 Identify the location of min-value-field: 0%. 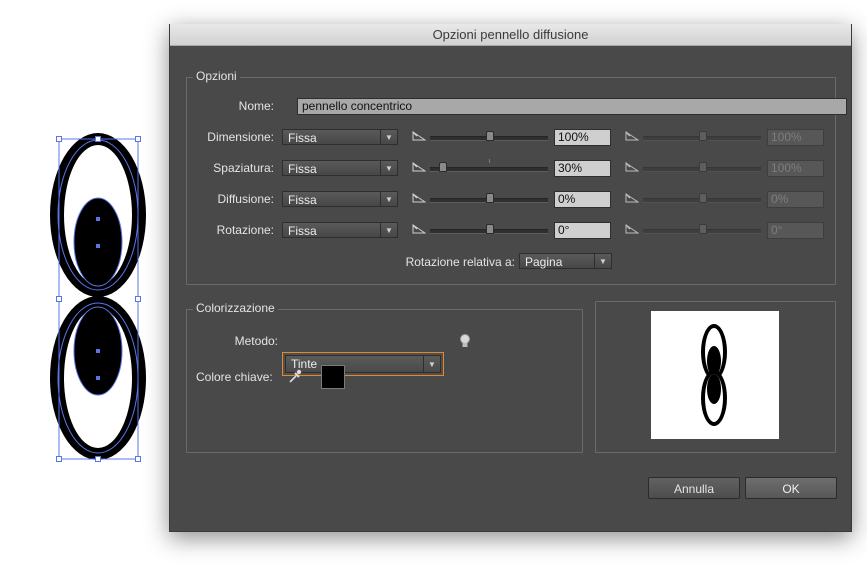
(582, 199).